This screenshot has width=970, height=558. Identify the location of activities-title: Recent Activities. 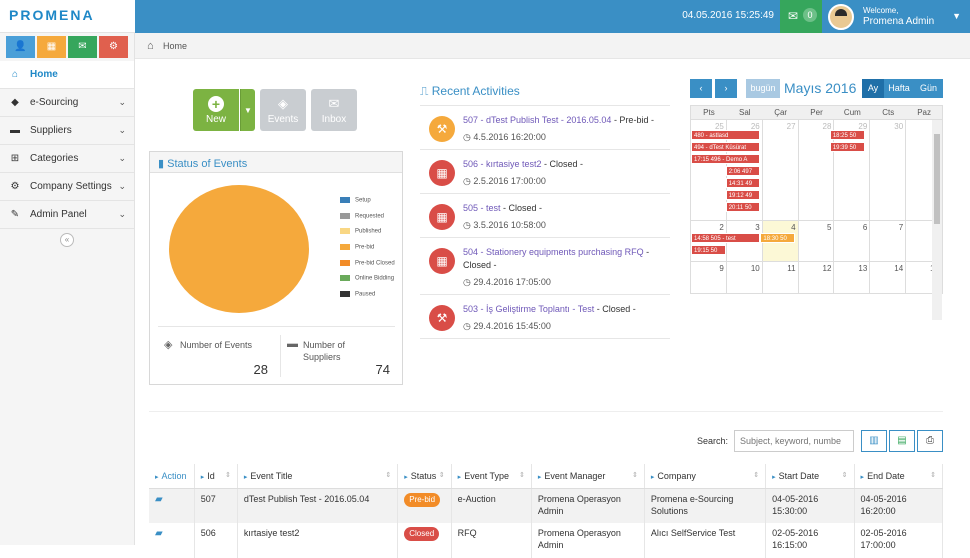
(475, 91).